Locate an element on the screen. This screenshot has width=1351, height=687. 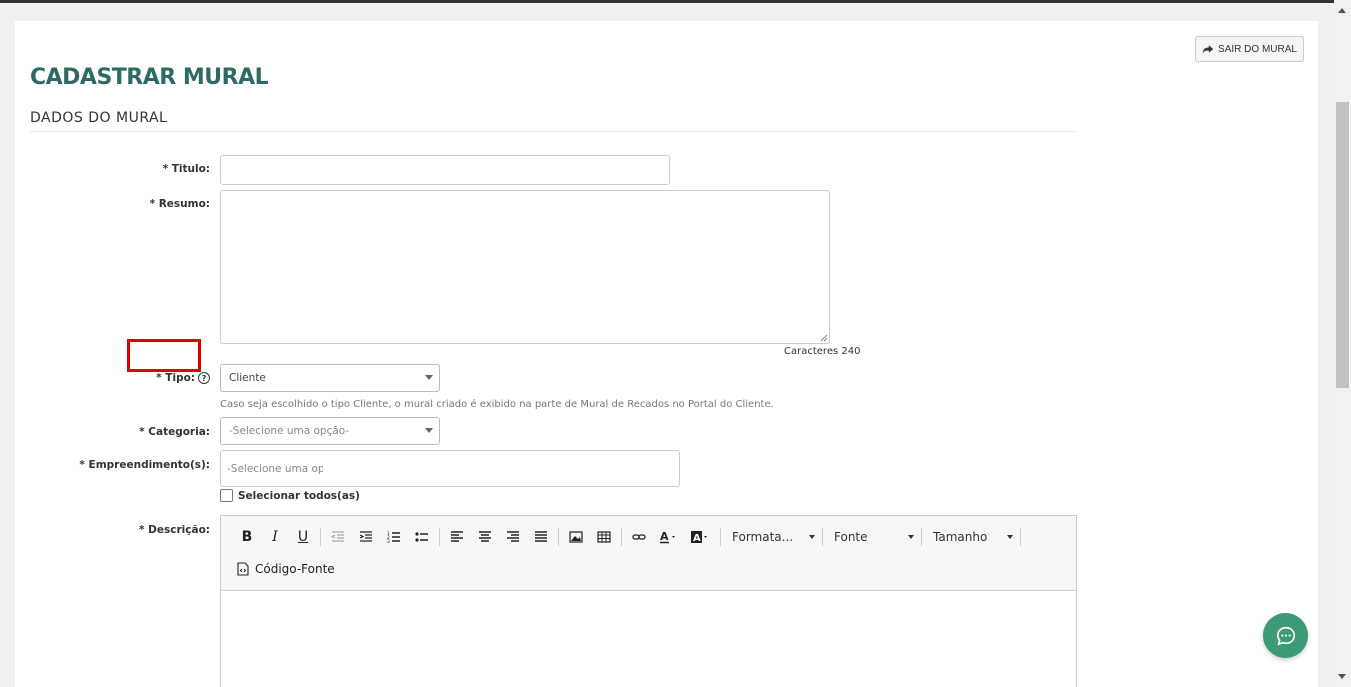
select-all-row: Selecionar todos(as) is located at coordinates (290, 495).